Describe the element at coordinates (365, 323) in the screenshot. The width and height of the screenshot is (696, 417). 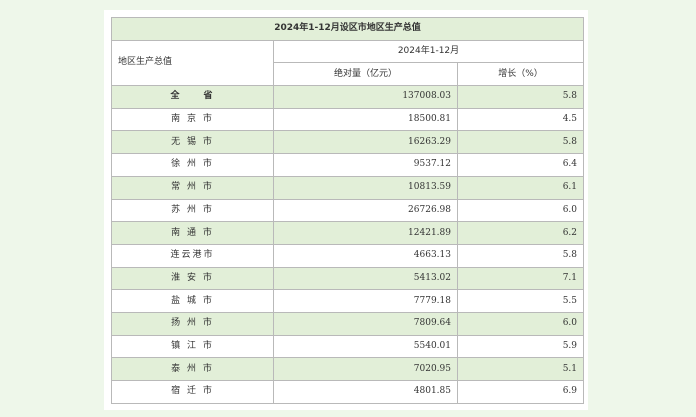
I see `absolute-value: 7809.64` at that location.